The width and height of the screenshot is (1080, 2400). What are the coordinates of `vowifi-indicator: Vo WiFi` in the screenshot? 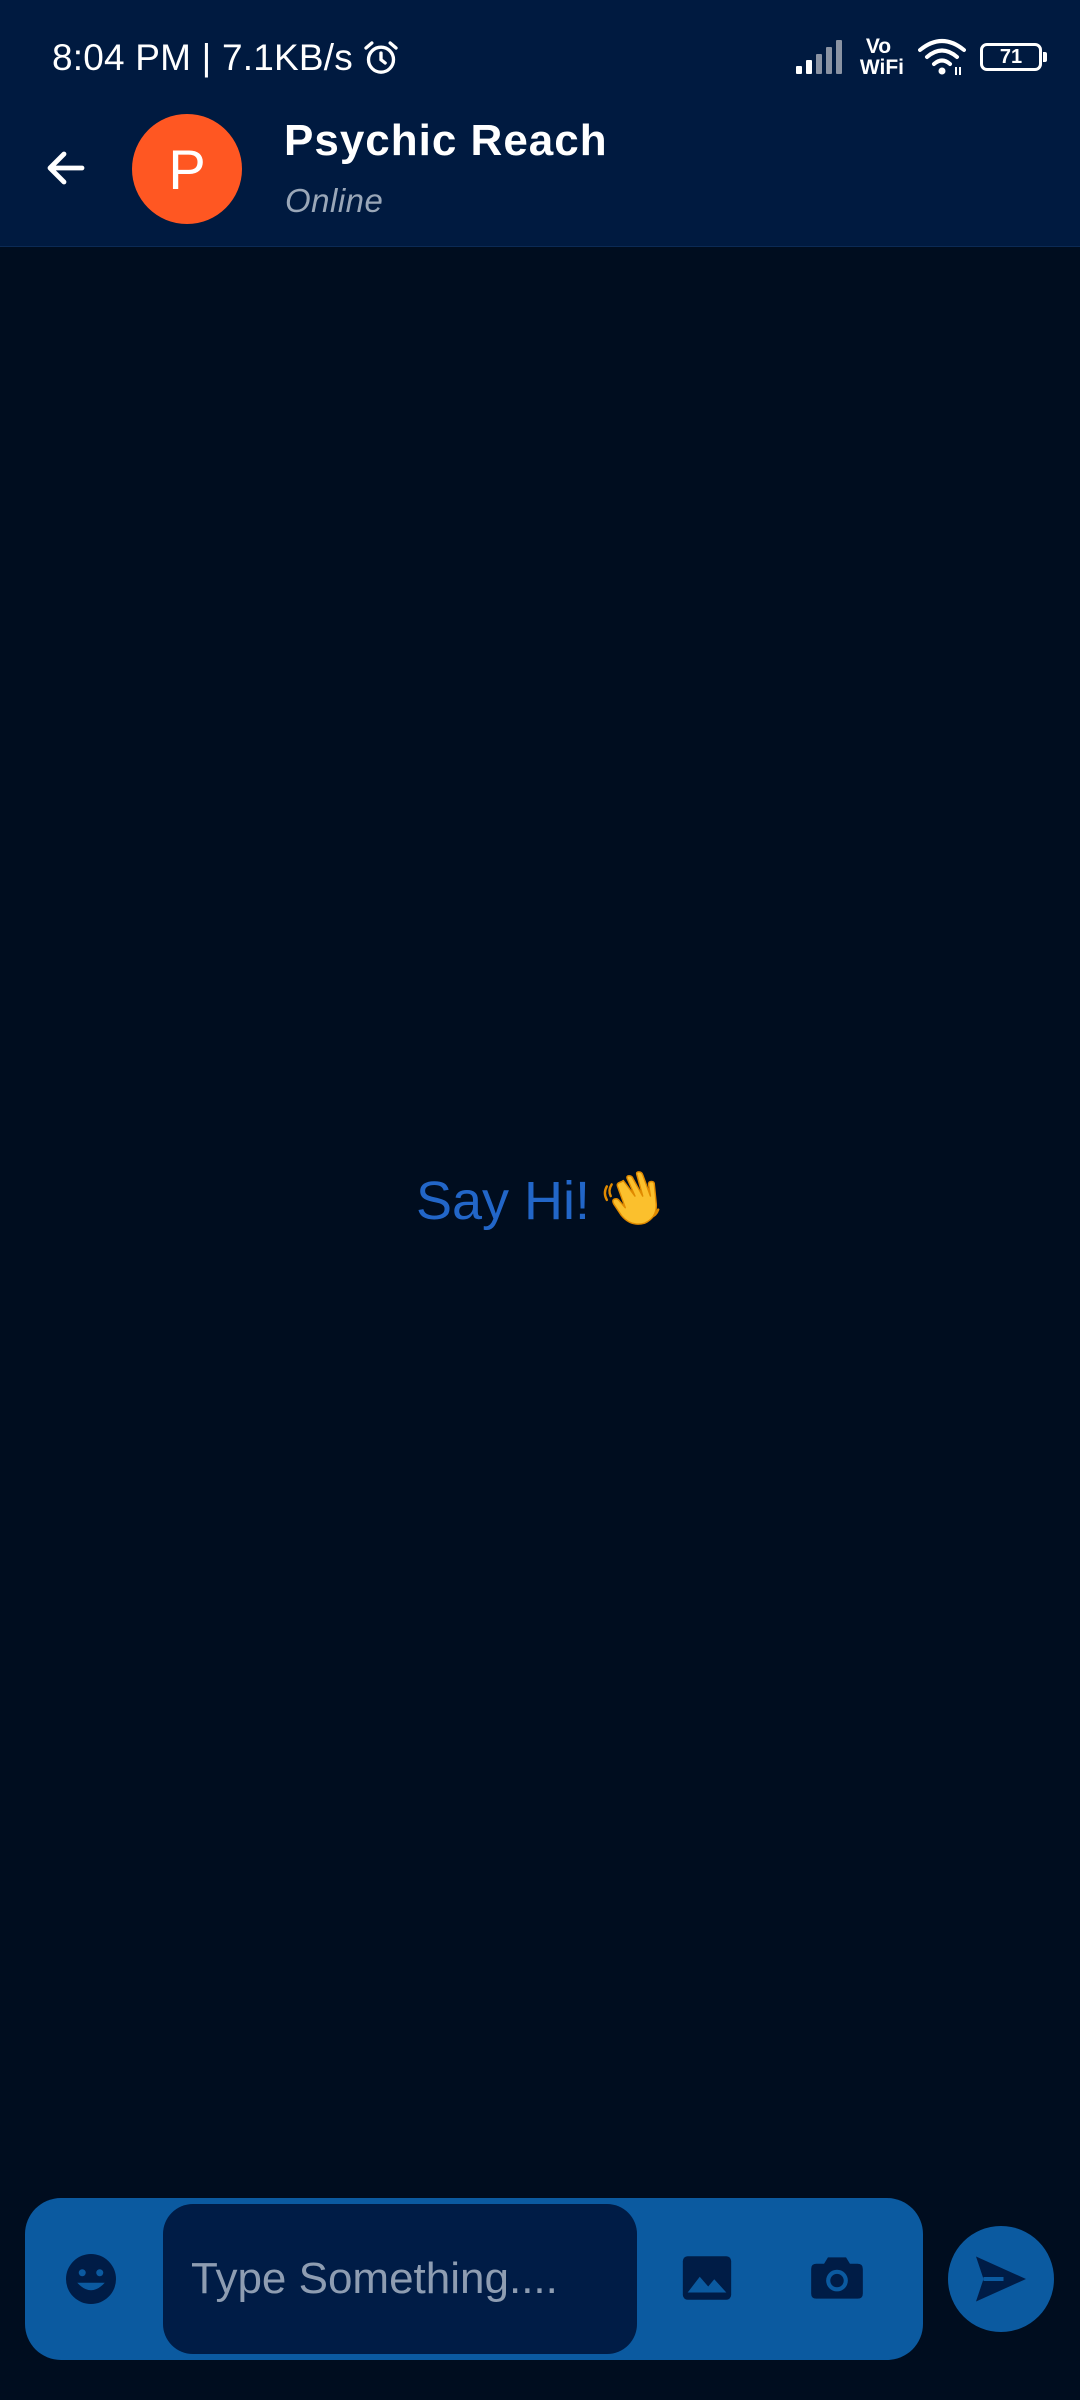 It's located at (882, 57).